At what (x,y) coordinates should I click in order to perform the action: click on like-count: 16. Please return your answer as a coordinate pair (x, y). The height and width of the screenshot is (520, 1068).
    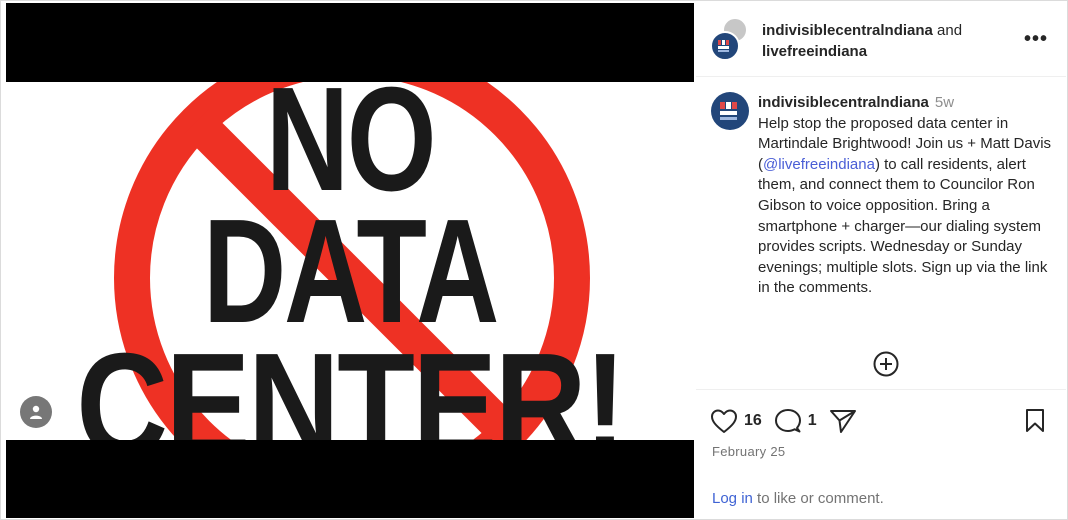
    Looking at the image, I should click on (753, 421).